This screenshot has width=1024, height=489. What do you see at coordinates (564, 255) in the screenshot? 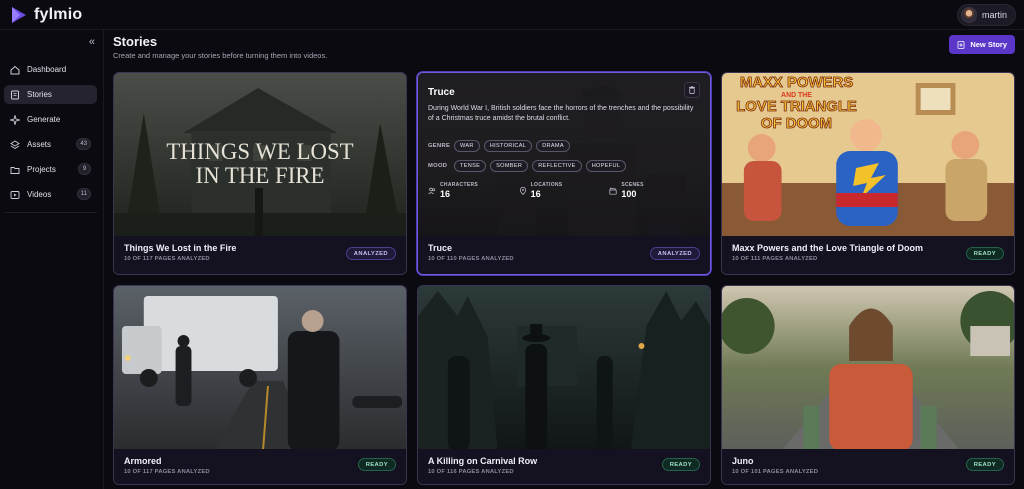
I see `story-footer: Truce 10 OF 110 PAGES ANALYZED ANALYZED` at bounding box center [564, 255].